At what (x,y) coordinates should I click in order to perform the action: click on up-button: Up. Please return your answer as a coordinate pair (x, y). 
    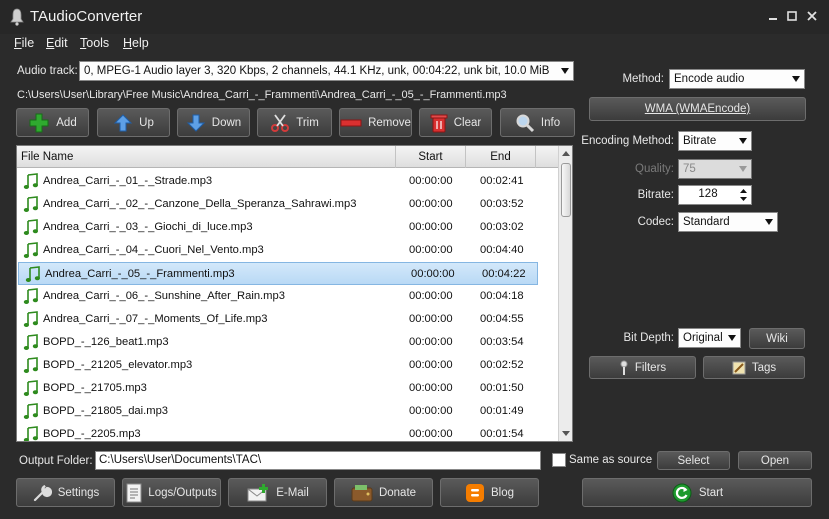
    Looking at the image, I should click on (133, 122).